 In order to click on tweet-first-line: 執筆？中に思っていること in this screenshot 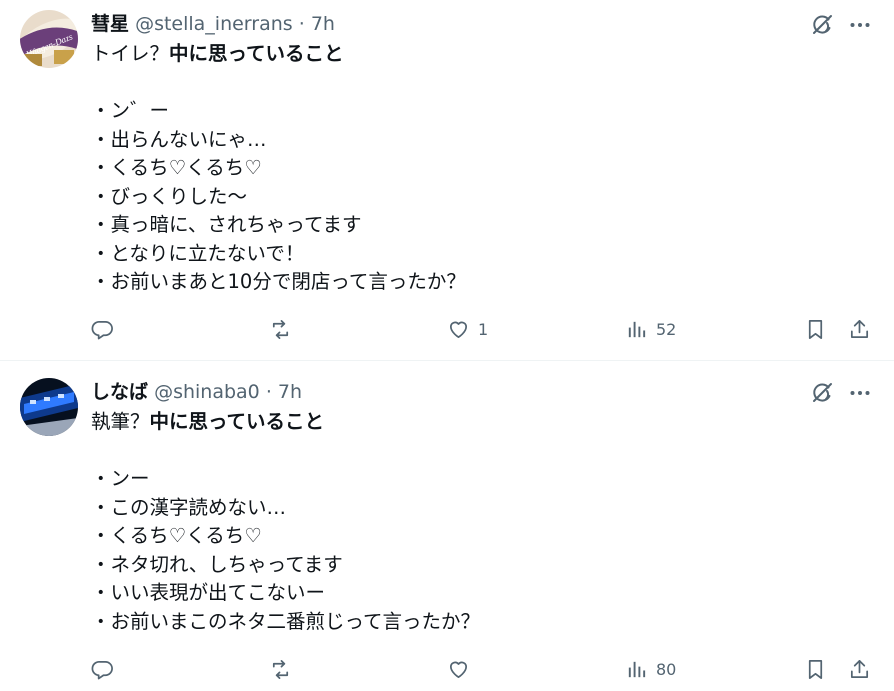, I will do `click(208, 421)`.